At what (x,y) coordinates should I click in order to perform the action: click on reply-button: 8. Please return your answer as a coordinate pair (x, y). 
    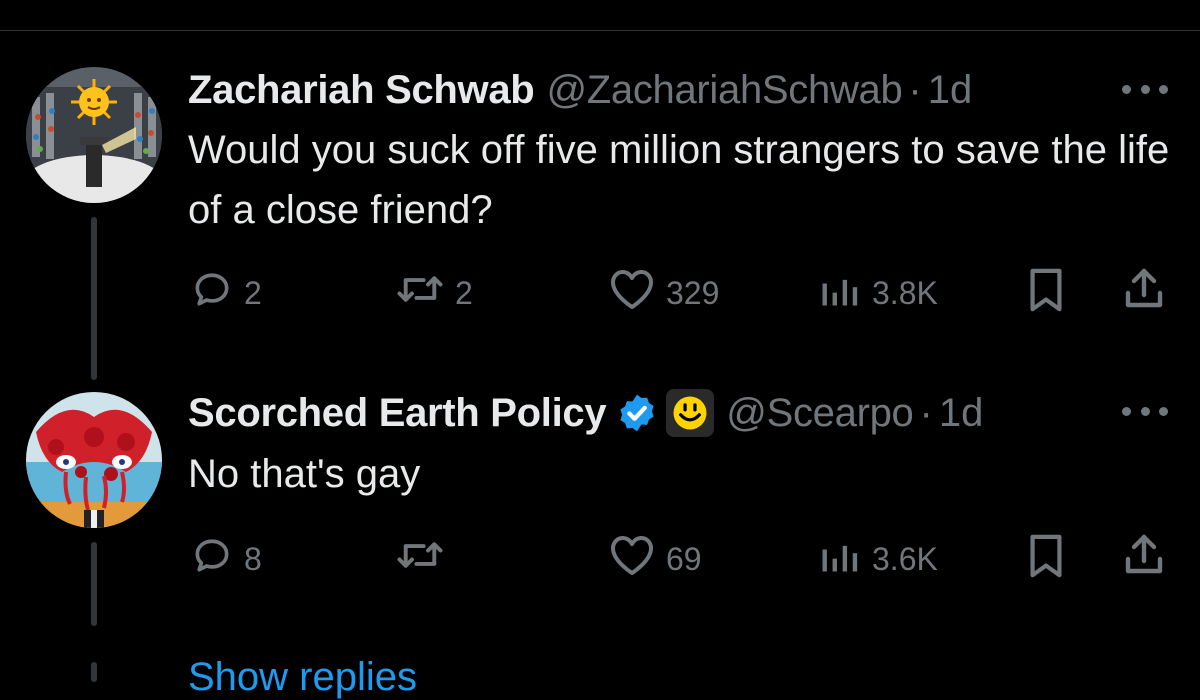
    Looking at the image, I should click on (226, 559).